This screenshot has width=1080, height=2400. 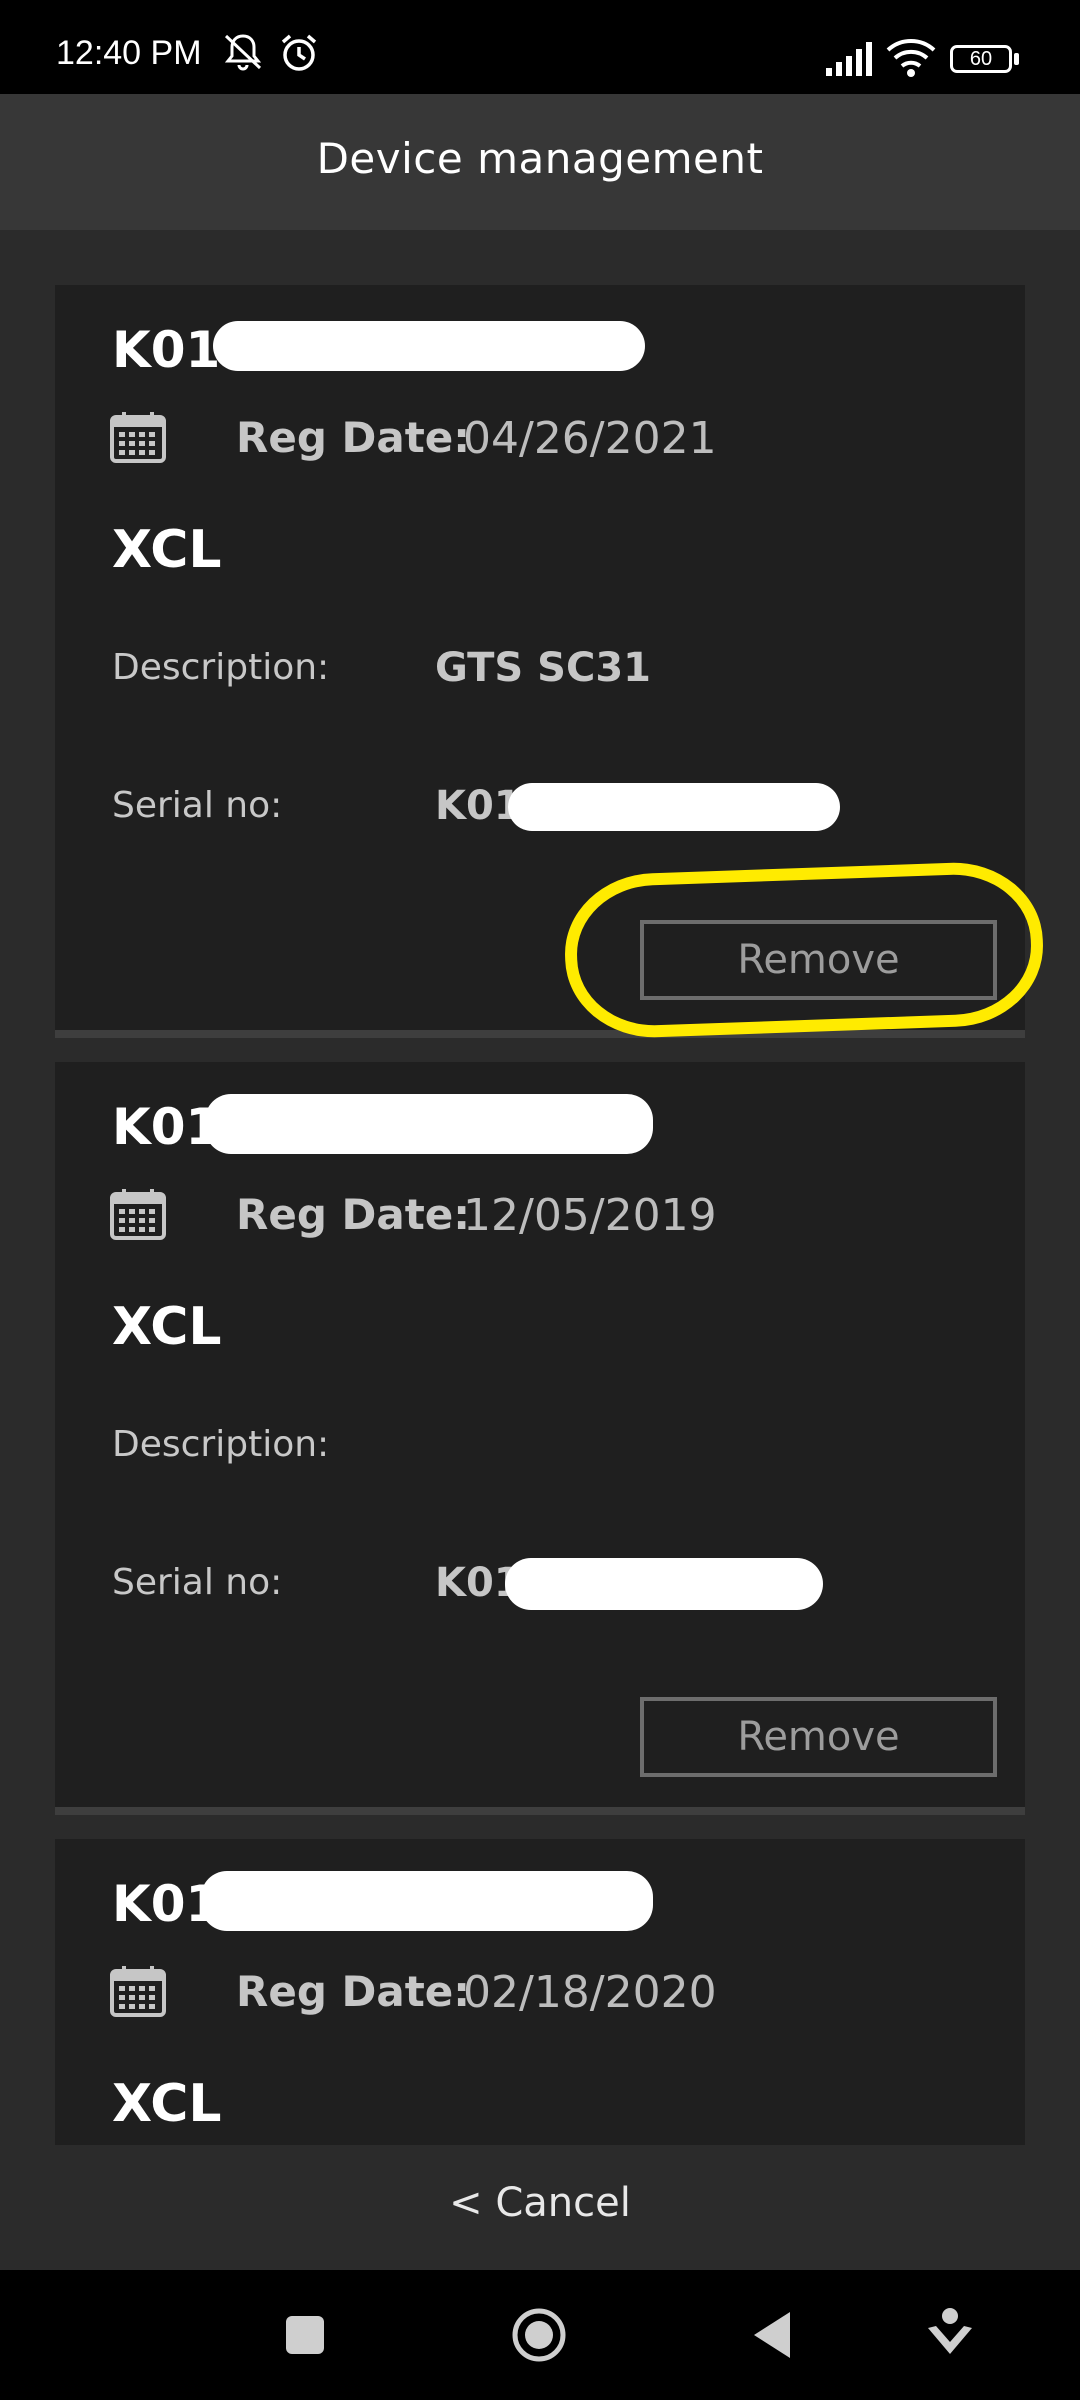 I want to click on description-value: GTS SC31, so click(x=543, y=668).